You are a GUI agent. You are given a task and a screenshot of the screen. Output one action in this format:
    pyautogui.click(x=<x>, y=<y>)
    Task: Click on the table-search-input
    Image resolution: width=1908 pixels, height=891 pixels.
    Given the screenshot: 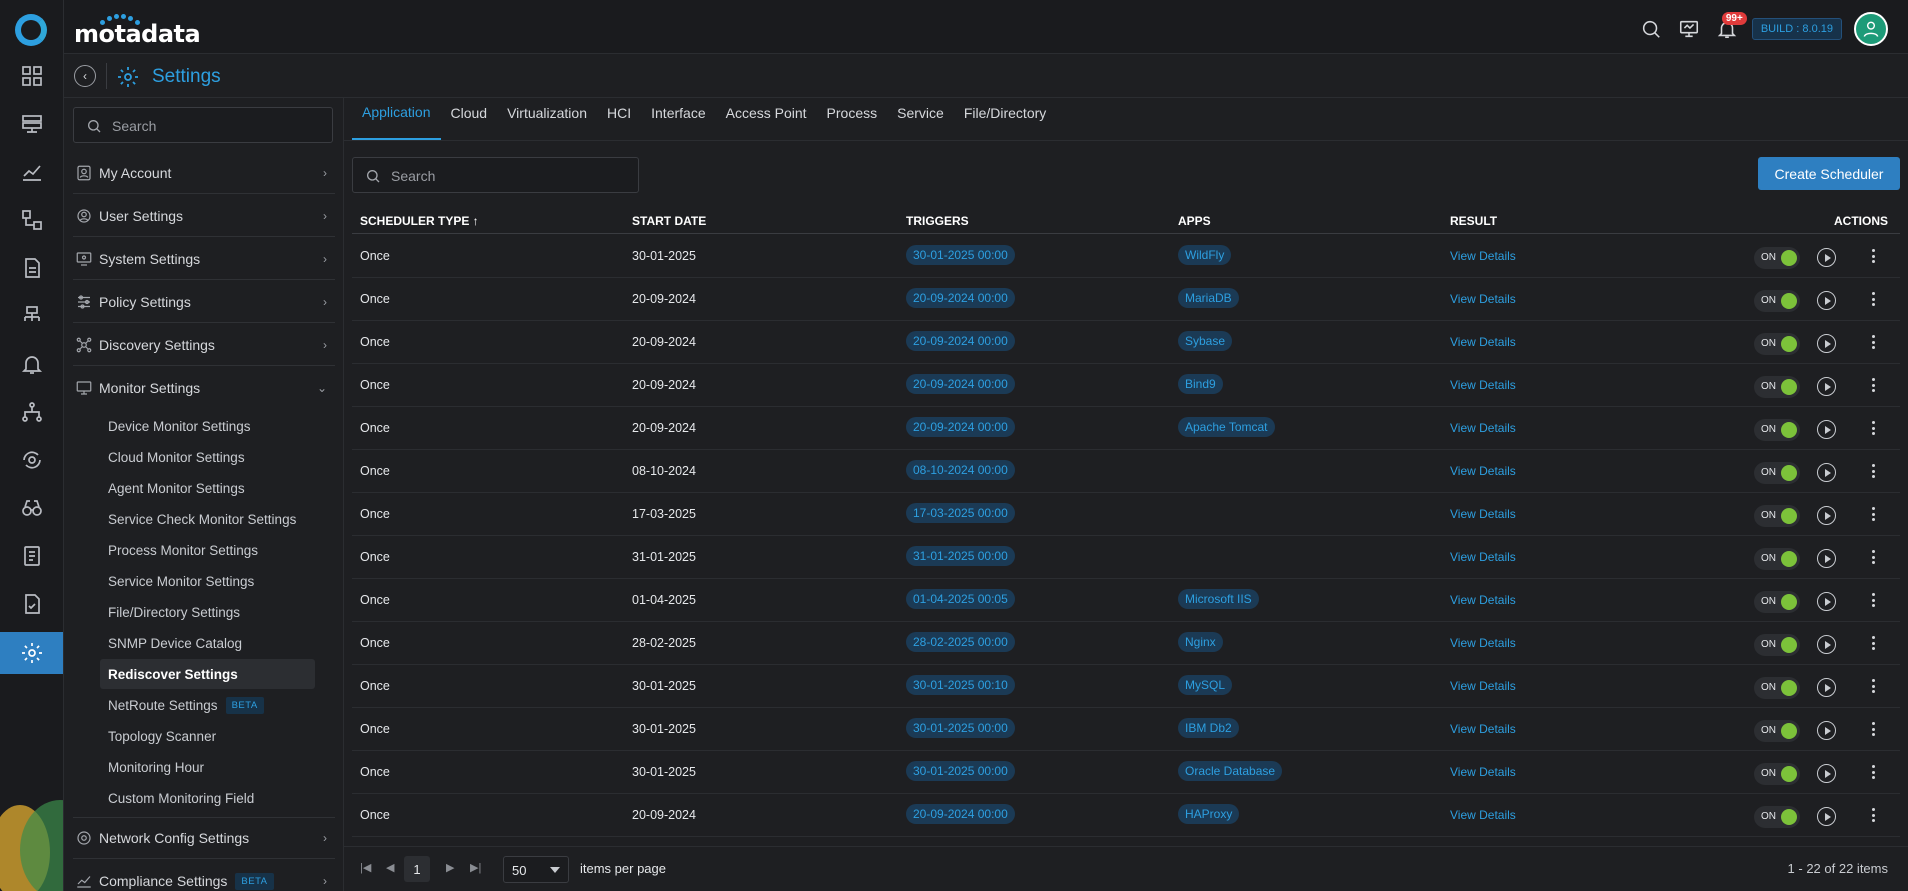 What is the action you would take?
    pyautogui.click(x=506, y=176)
    